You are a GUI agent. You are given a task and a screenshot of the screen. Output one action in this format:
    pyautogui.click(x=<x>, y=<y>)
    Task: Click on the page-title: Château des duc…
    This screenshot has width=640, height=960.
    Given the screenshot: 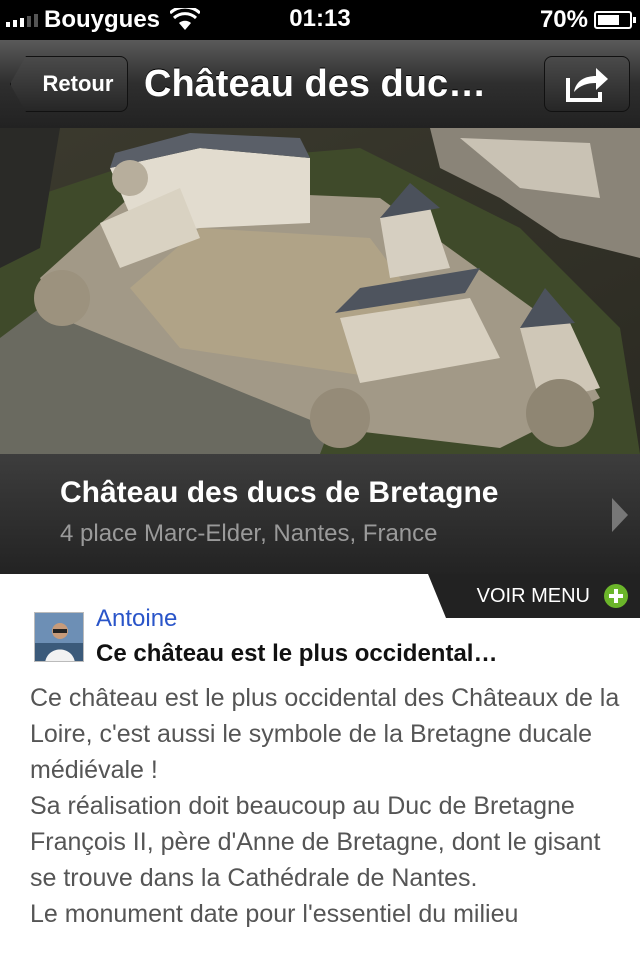 What is the action you would take?
    pyautogui.click(x=315, y=84)
    